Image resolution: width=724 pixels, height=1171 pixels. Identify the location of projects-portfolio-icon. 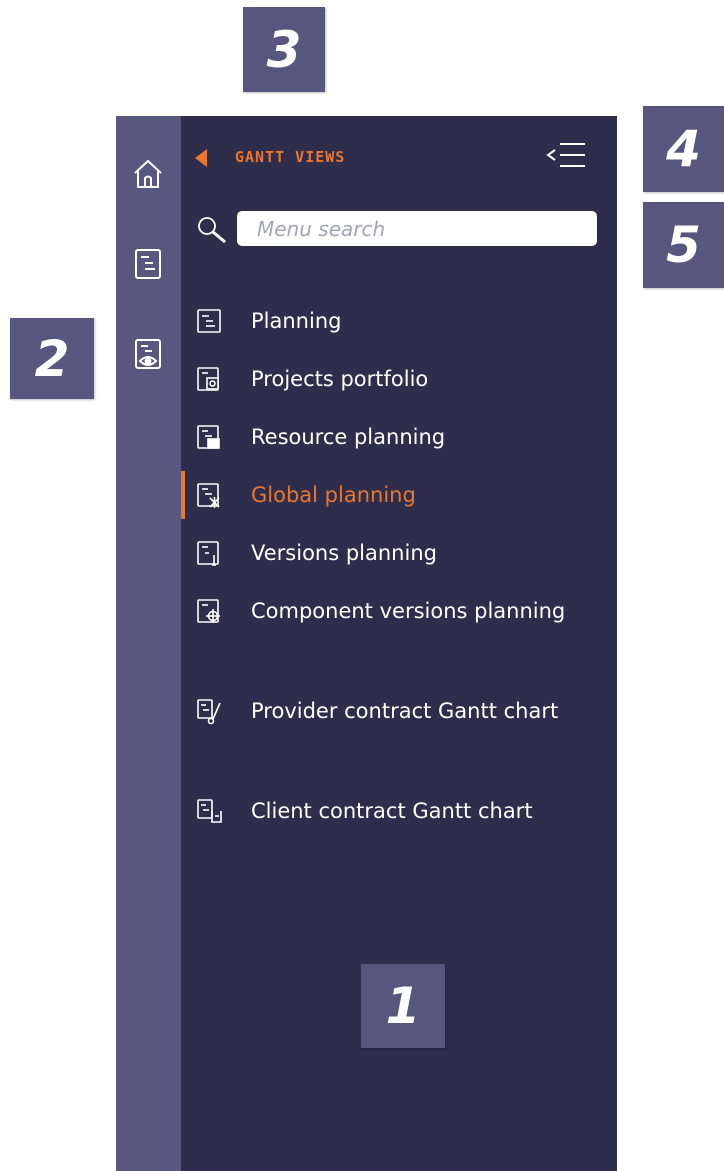
(209, 379).